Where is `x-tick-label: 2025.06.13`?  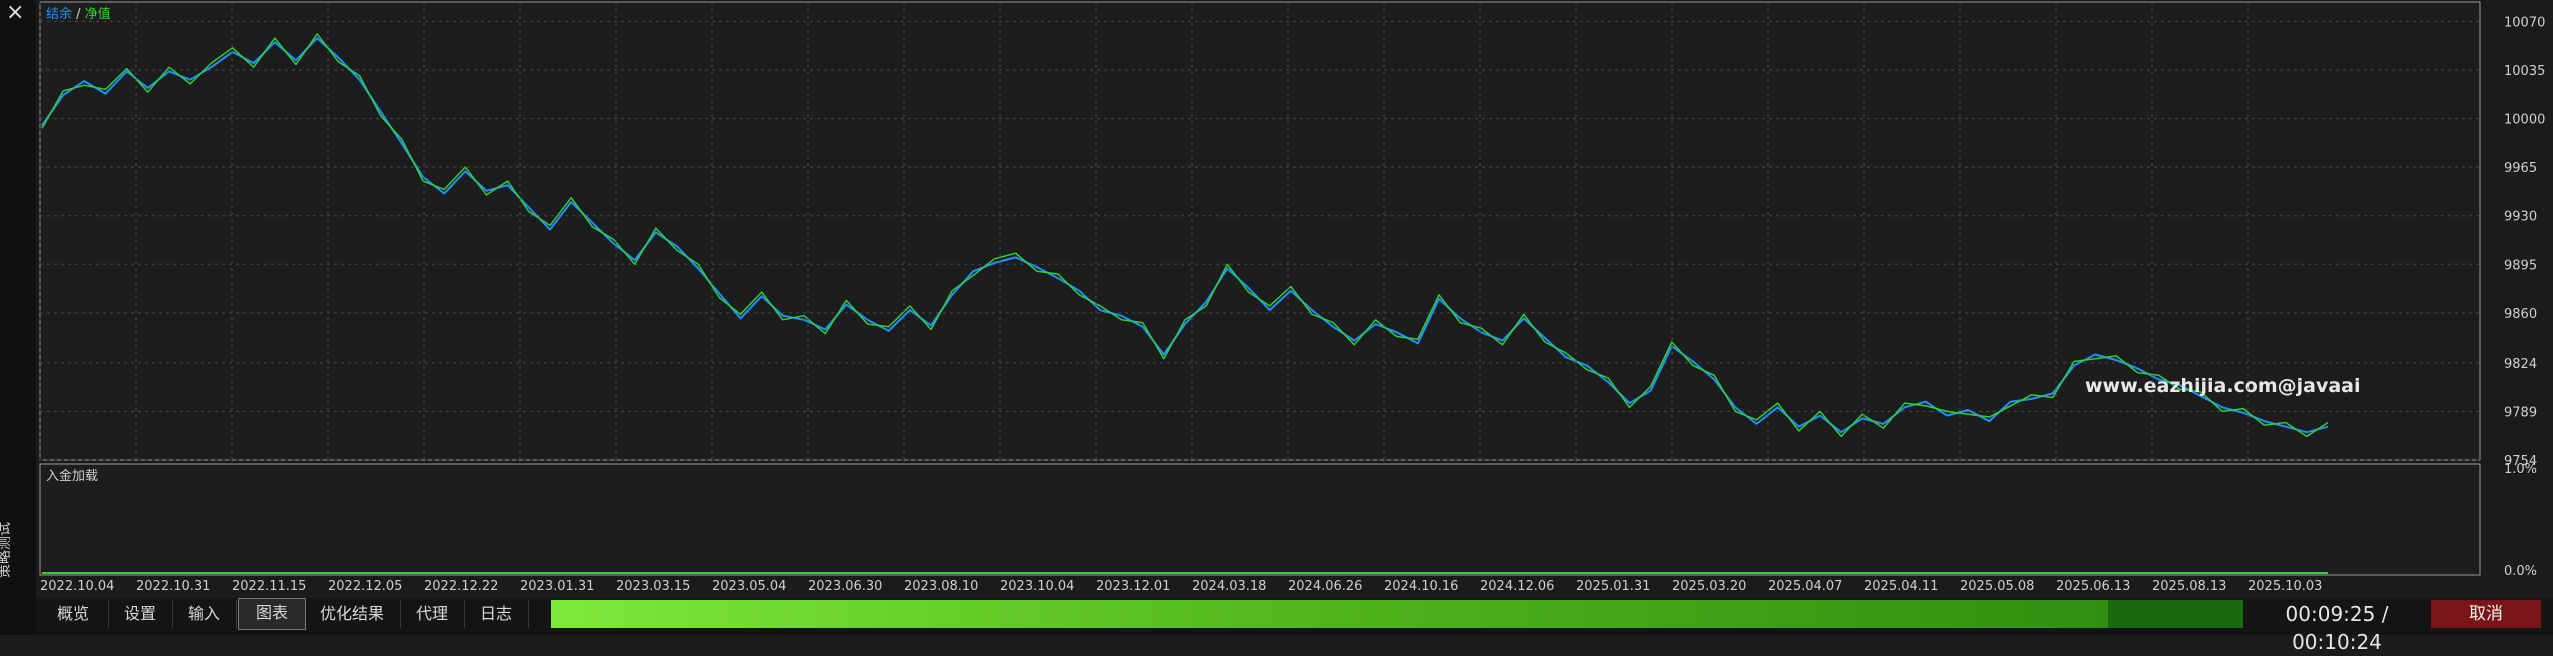
x-tick-label: 2025.06.13 is located at coordinates (2093, 586).